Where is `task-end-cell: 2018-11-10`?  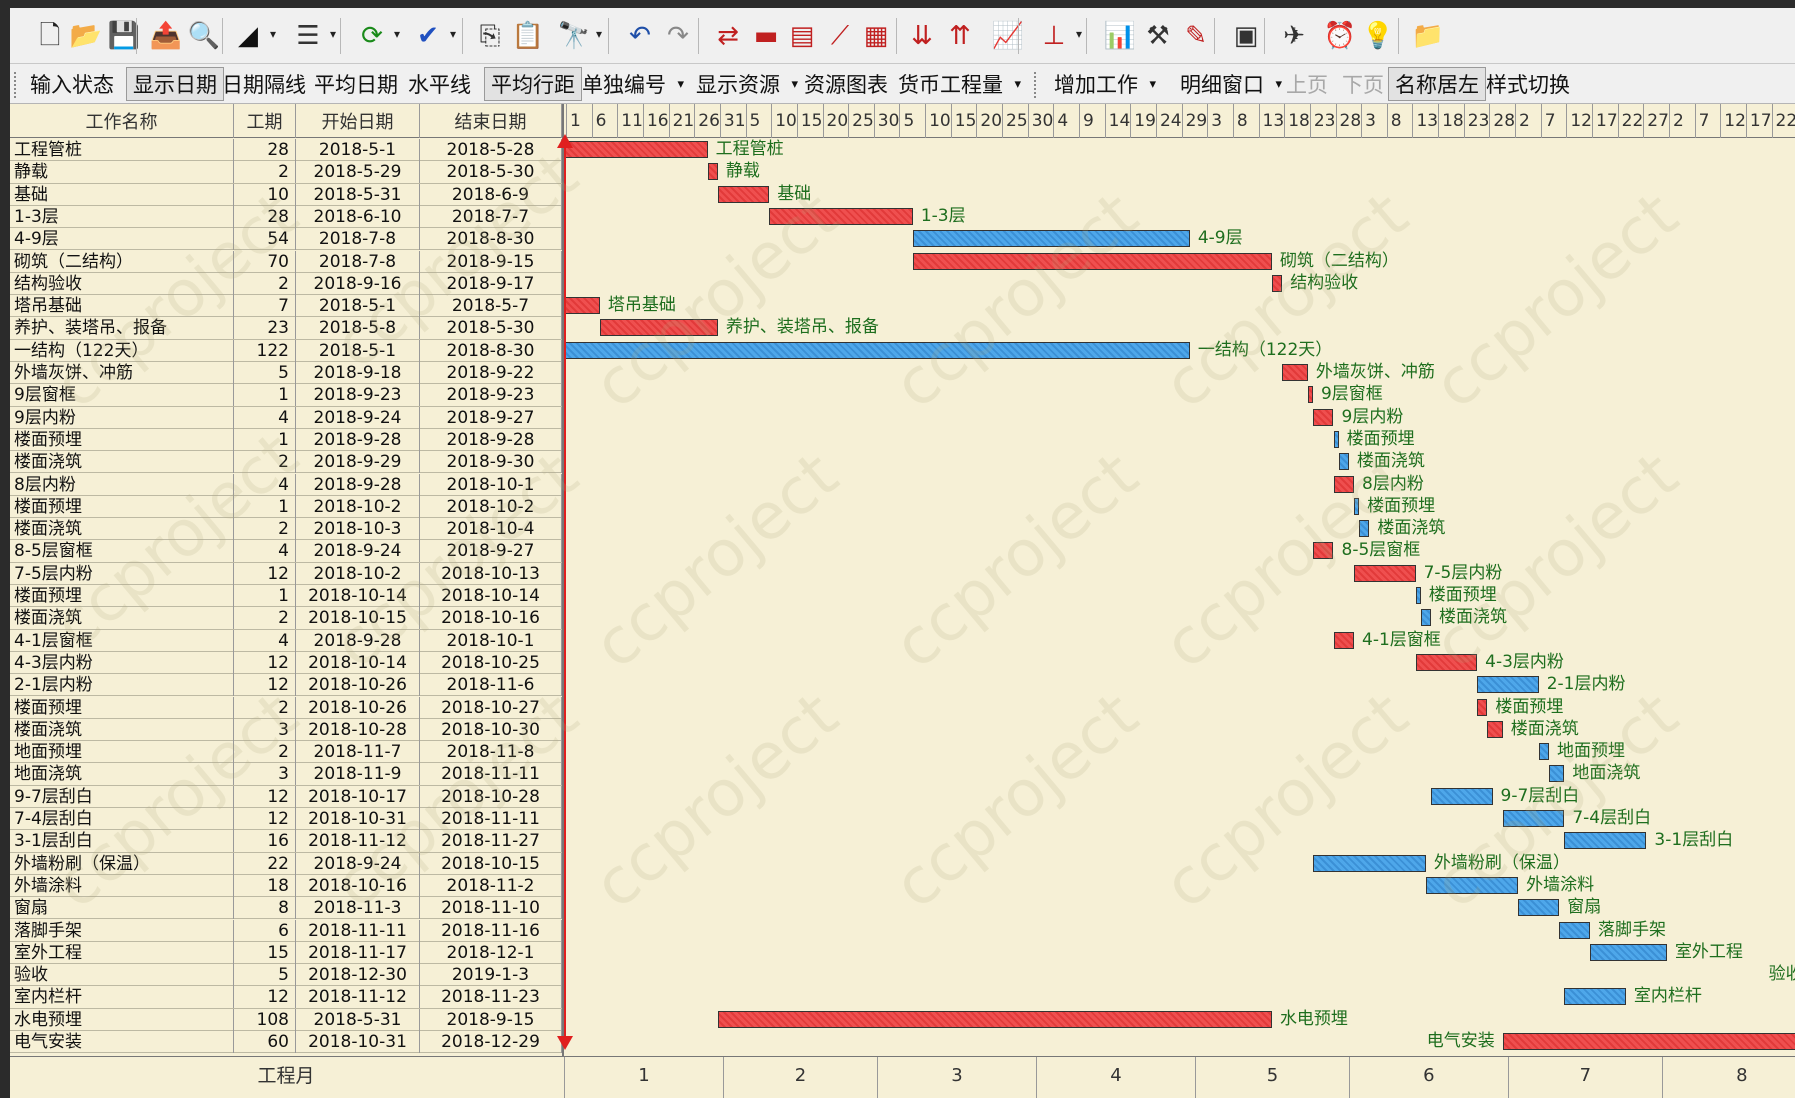
task-end-cell: 2018-11-10 is located at coordinates (491, 908).